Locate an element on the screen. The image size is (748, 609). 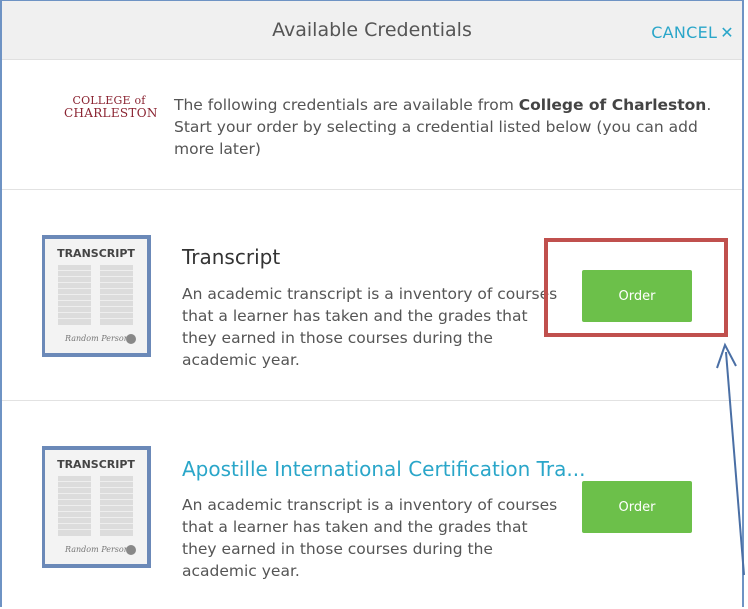
credential-title: Transcript is located at coordinates (231, 257).